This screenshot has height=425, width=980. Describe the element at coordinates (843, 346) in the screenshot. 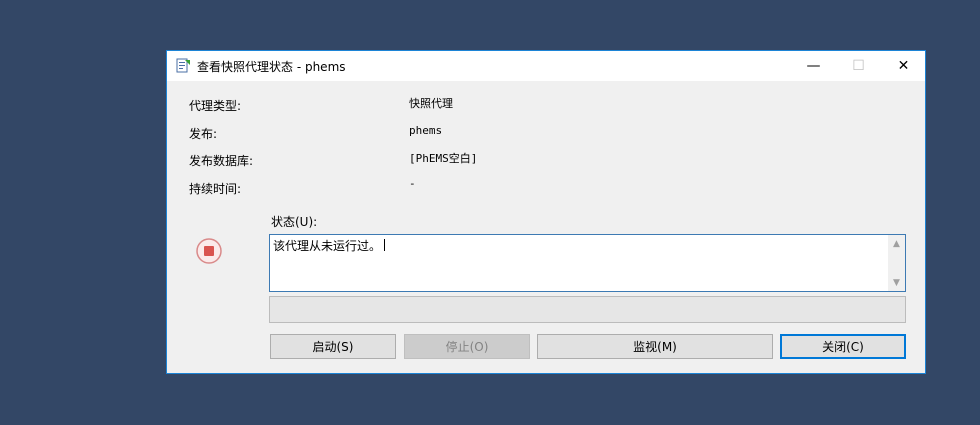

I see `close-button: 关闭(C)` at that location.